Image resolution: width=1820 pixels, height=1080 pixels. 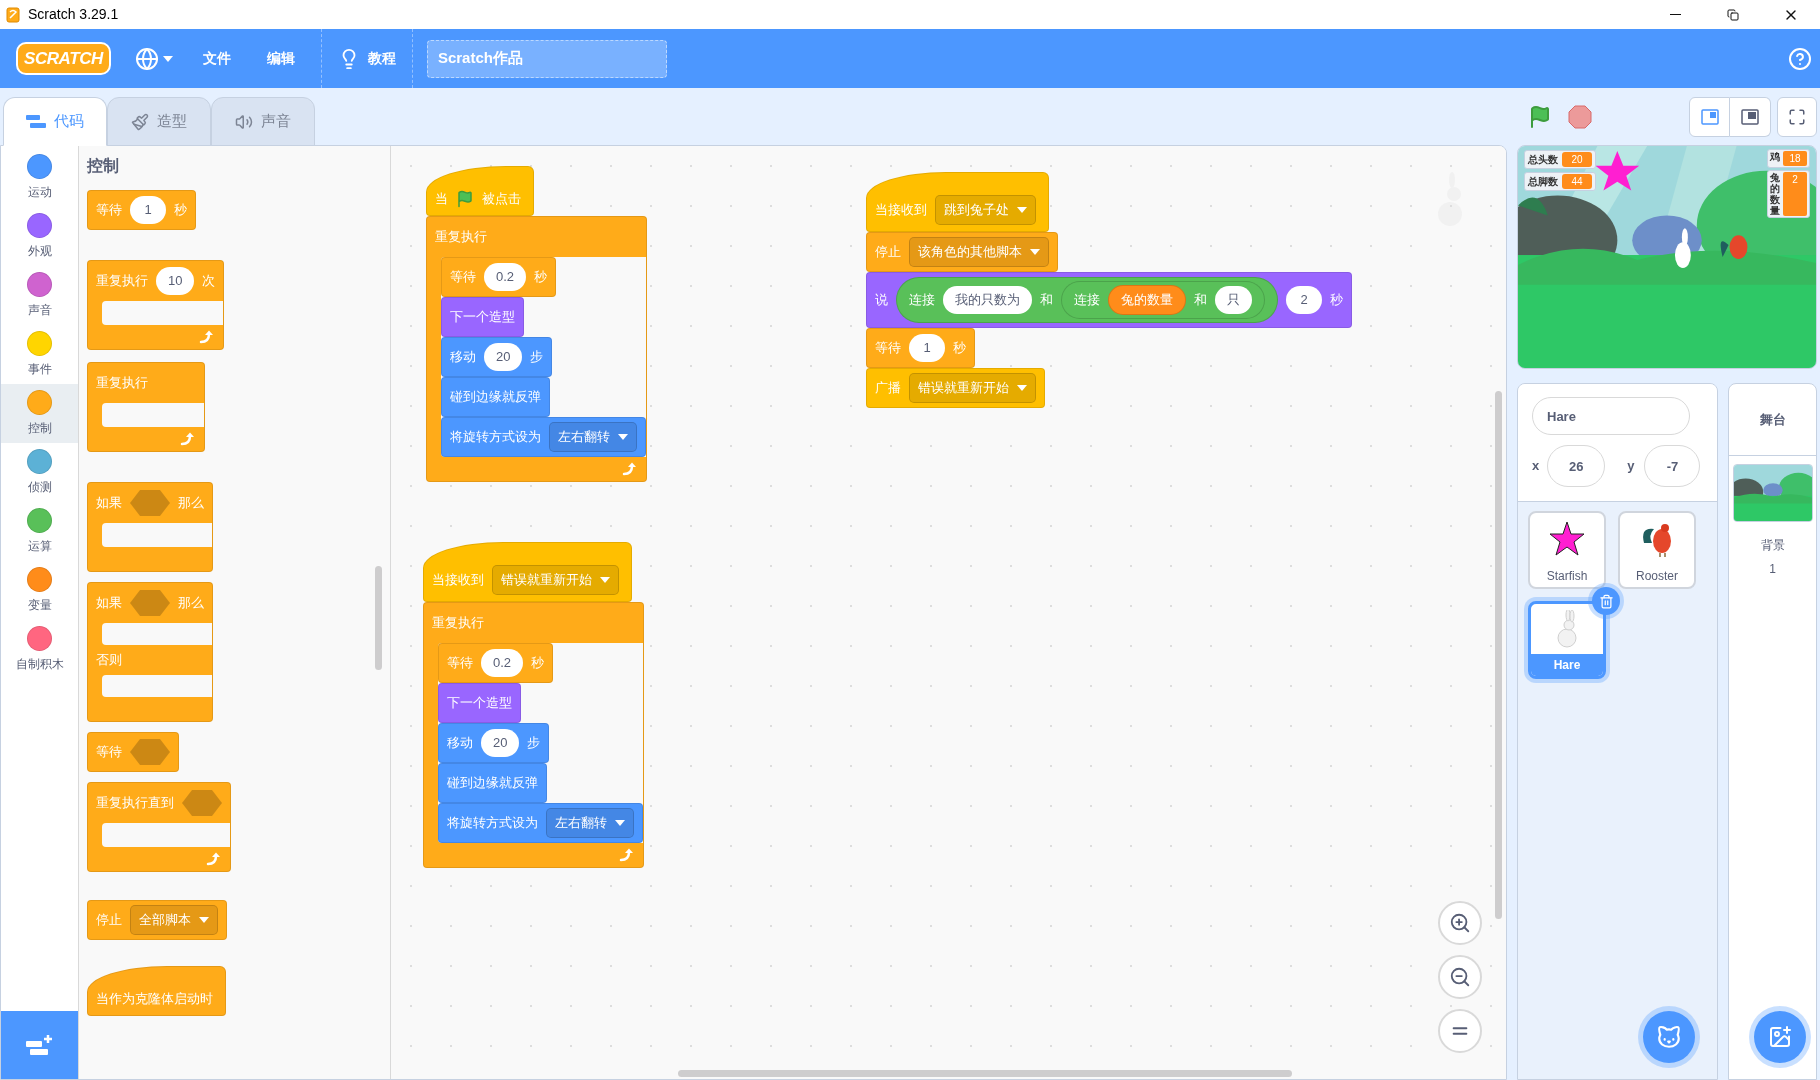 I want to click on backdrops-label: 背景, so click(x=1772, y=545).